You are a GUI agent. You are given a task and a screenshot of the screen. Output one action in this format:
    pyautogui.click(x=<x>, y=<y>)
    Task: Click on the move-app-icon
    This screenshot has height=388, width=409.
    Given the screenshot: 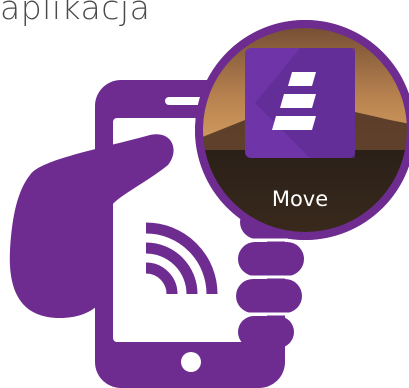 What is the action you would take?
    pyautogui.click(x=300, y=103)
    